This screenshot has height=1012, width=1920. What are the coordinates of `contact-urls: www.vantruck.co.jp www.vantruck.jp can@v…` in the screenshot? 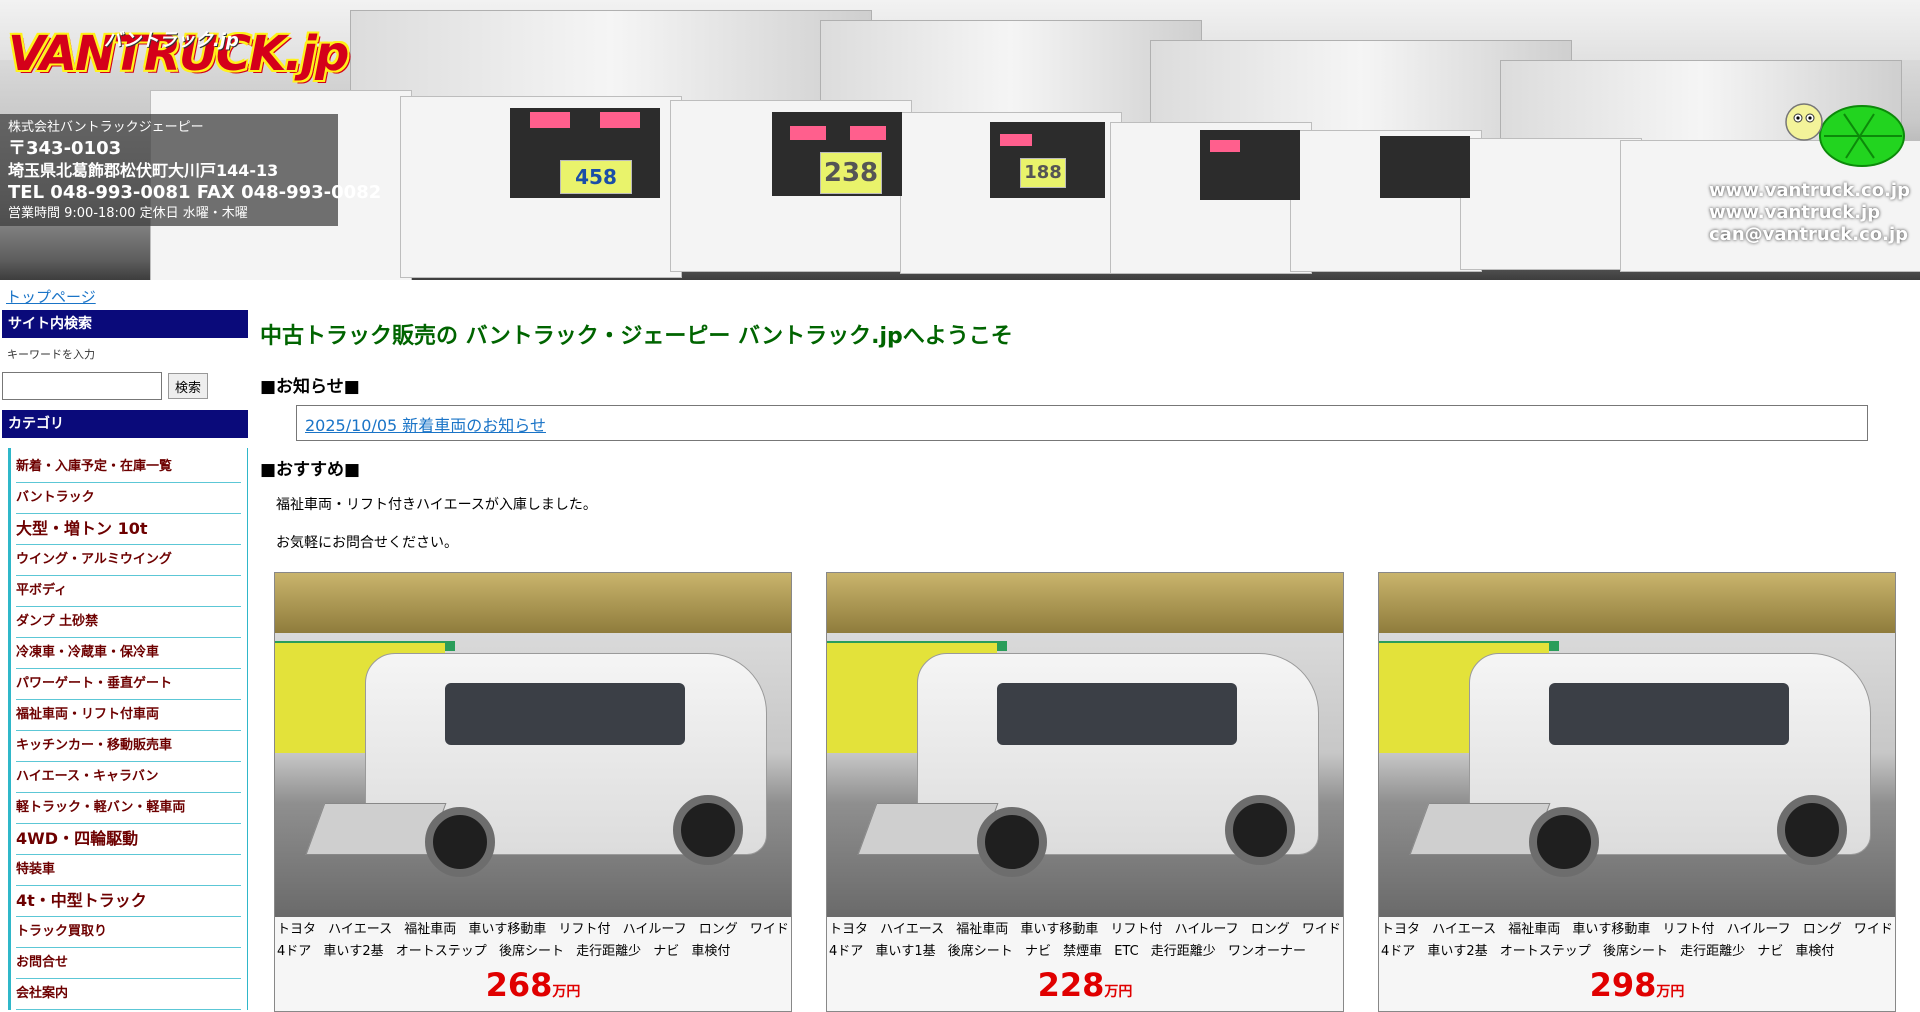 It's located at (1809, 213).